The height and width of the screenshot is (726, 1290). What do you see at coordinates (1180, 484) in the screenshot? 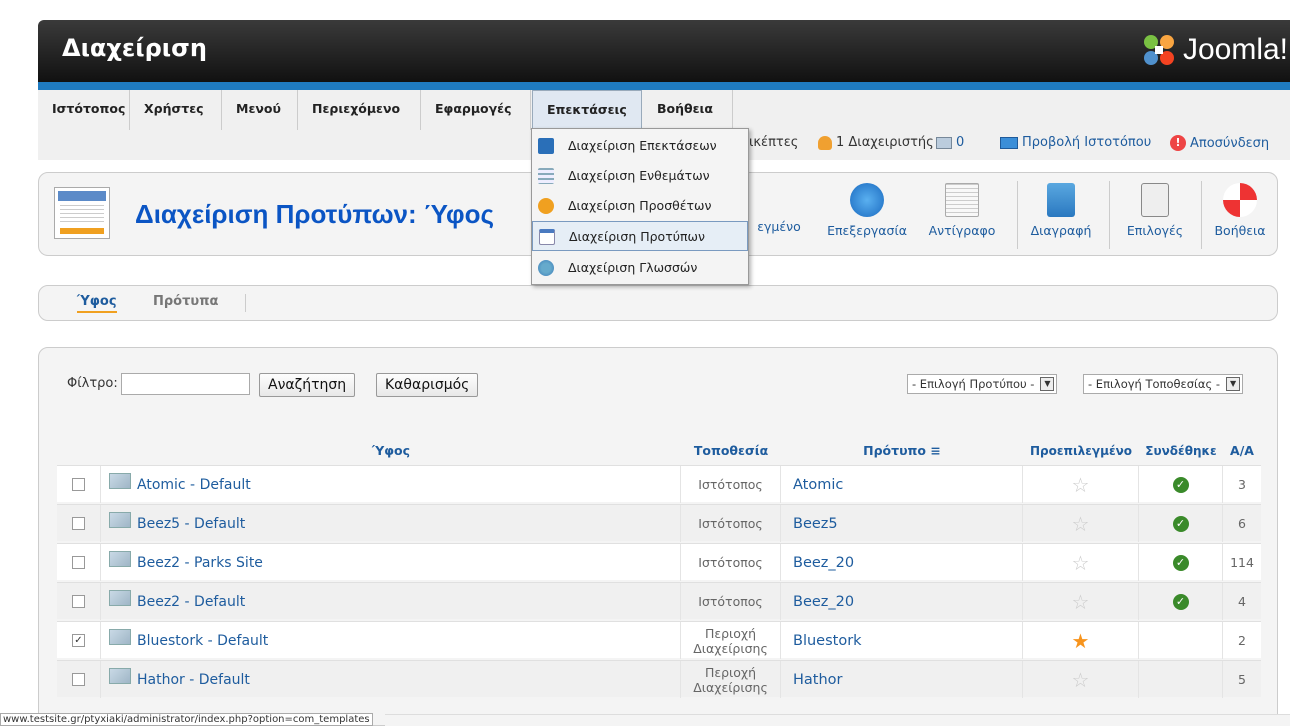
I see `check-icon: ✓` at bounding box center [1180, 484].